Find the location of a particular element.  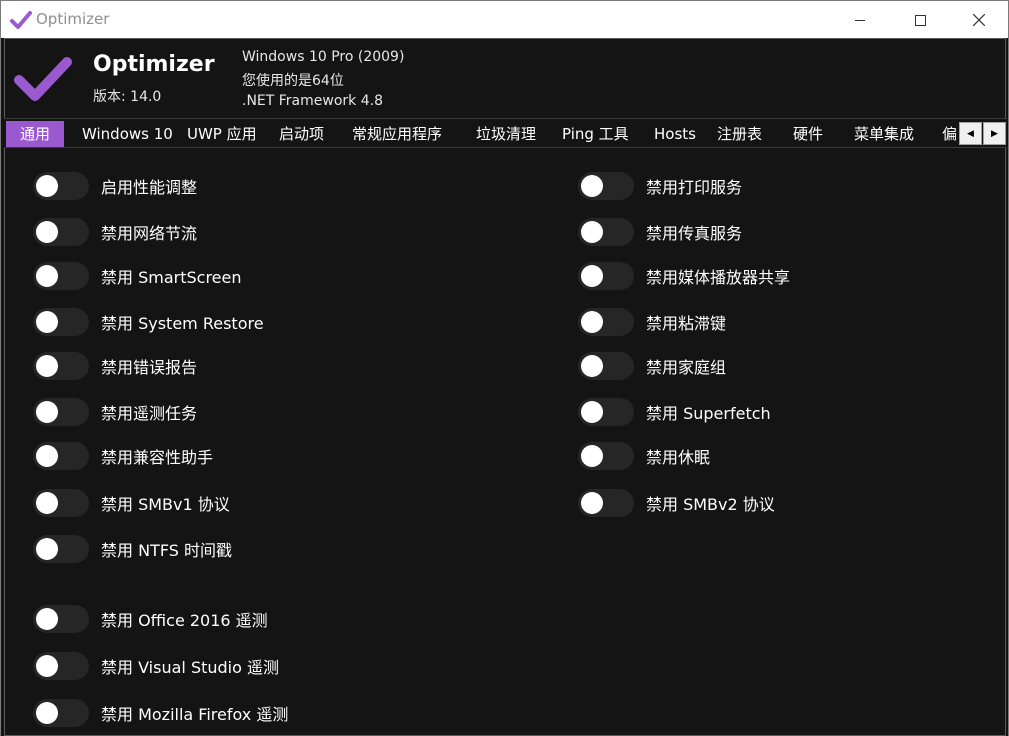

framework-info: .NET Framework 4.8 is located at coordinates (312, 101).